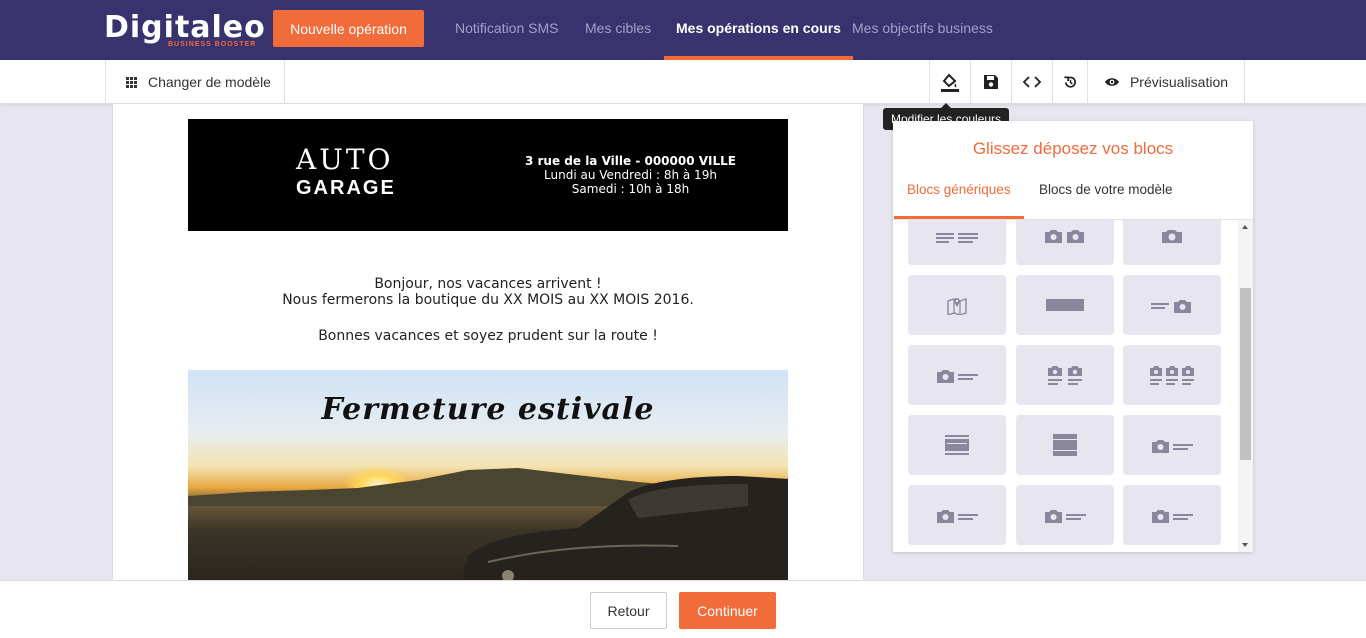 This screenshot has height=638, width=1366. Describe the element at coordinates (346, 188) in the screenshot. I see `brand-garage: GARAGE` at that location.